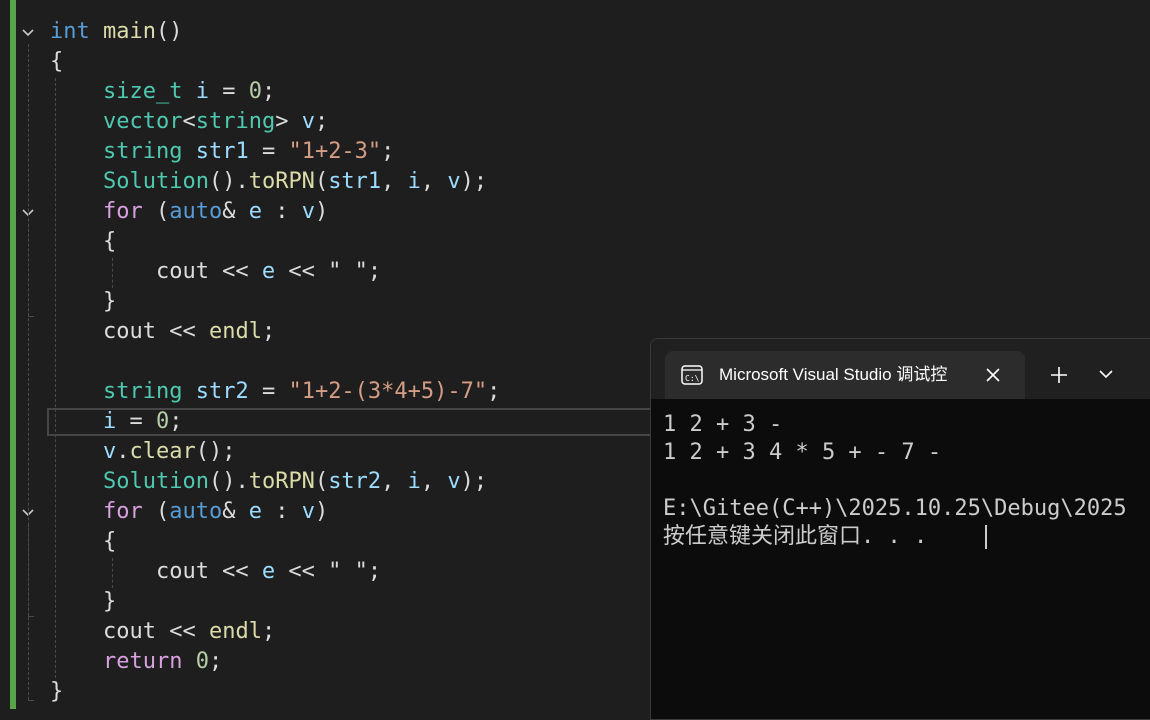 The width and height of the screenshot is (1150, 720). I want to click on code-token: " ", so click(348, 571).